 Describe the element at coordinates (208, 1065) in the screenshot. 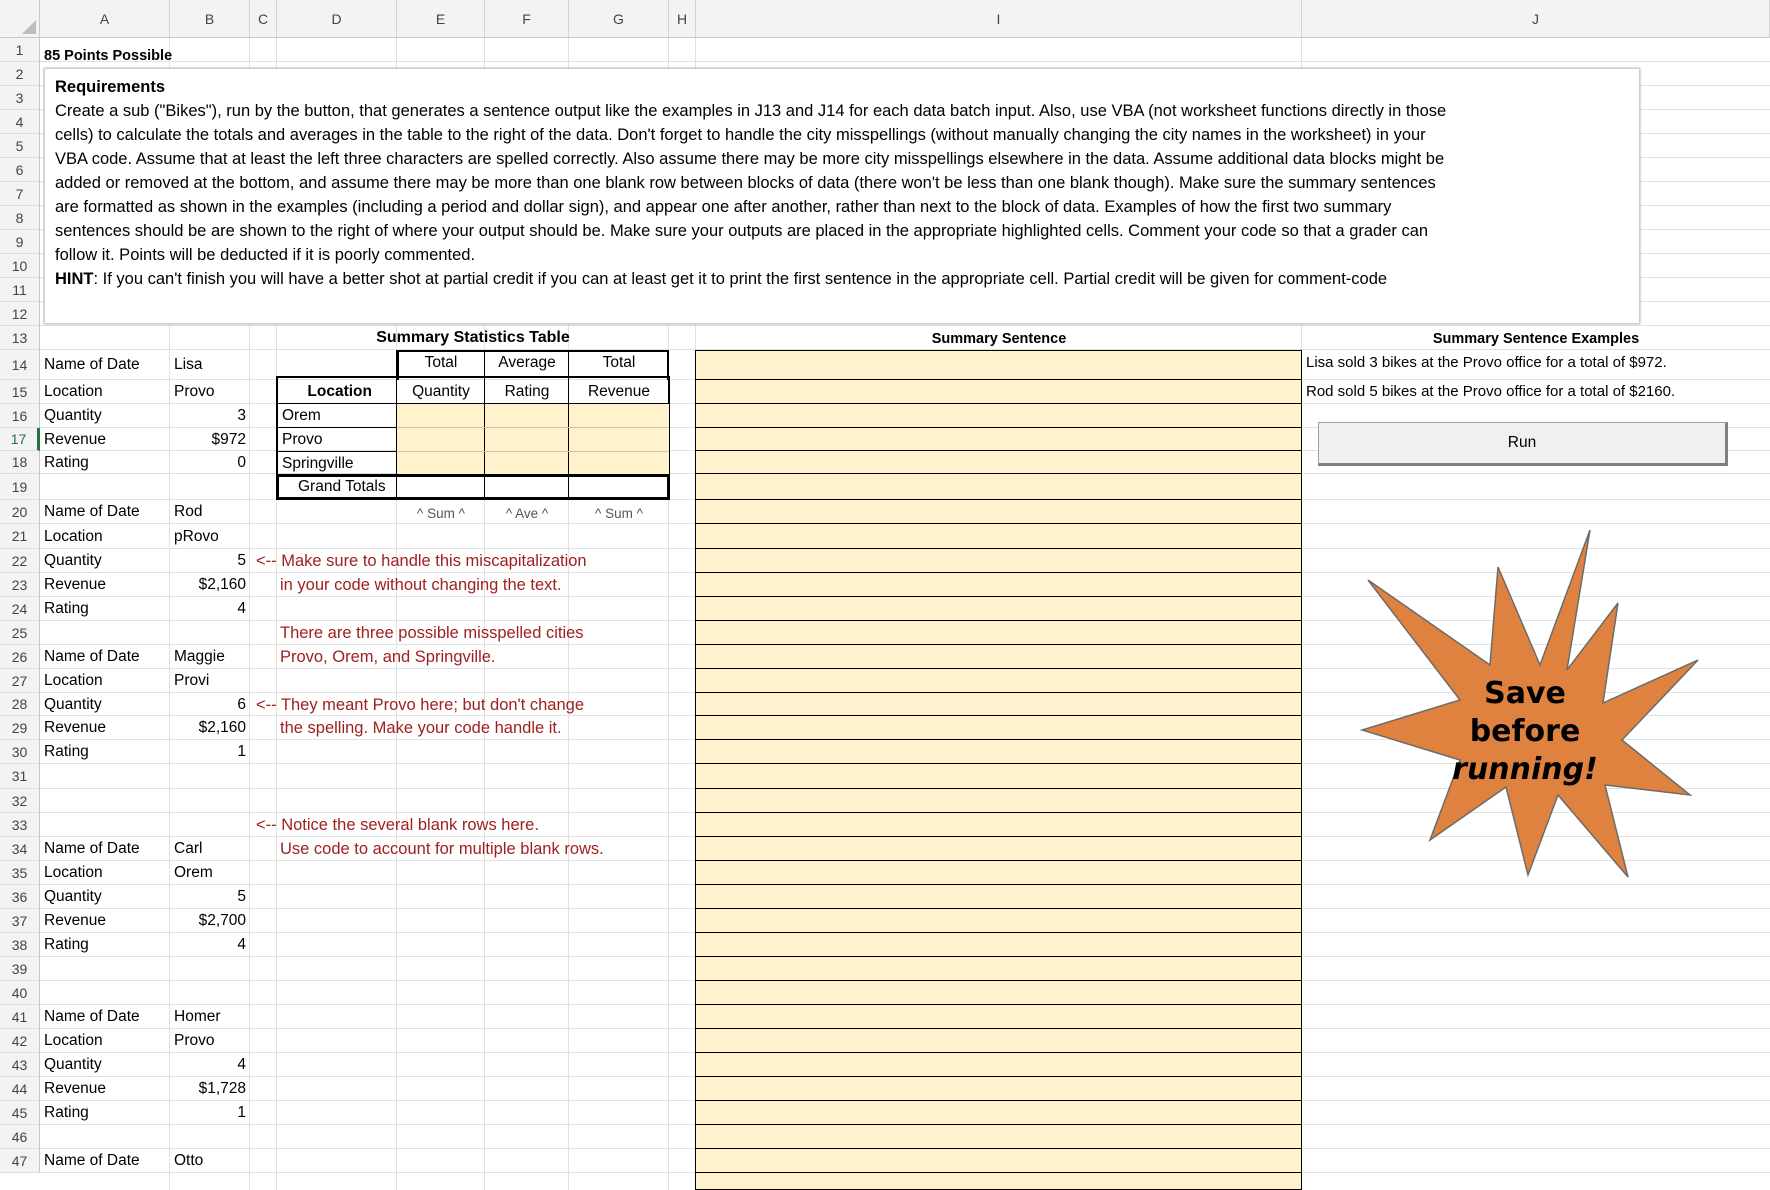

I see `field-value-quantity: 4` at that location.